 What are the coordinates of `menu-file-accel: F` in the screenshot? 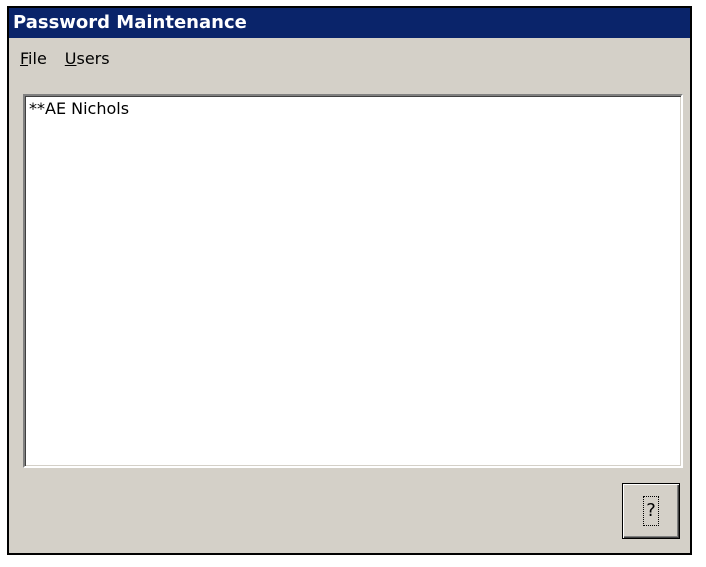 It's located at (24, 58).